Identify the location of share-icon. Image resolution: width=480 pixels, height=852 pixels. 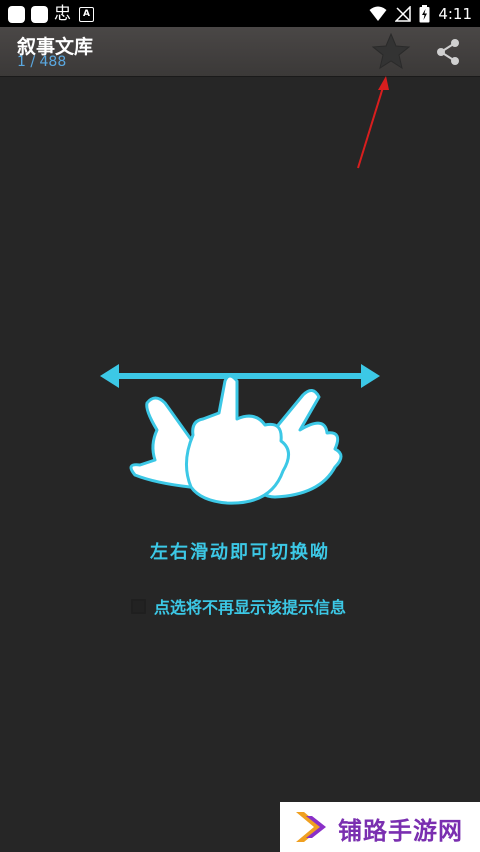
(448, 52).